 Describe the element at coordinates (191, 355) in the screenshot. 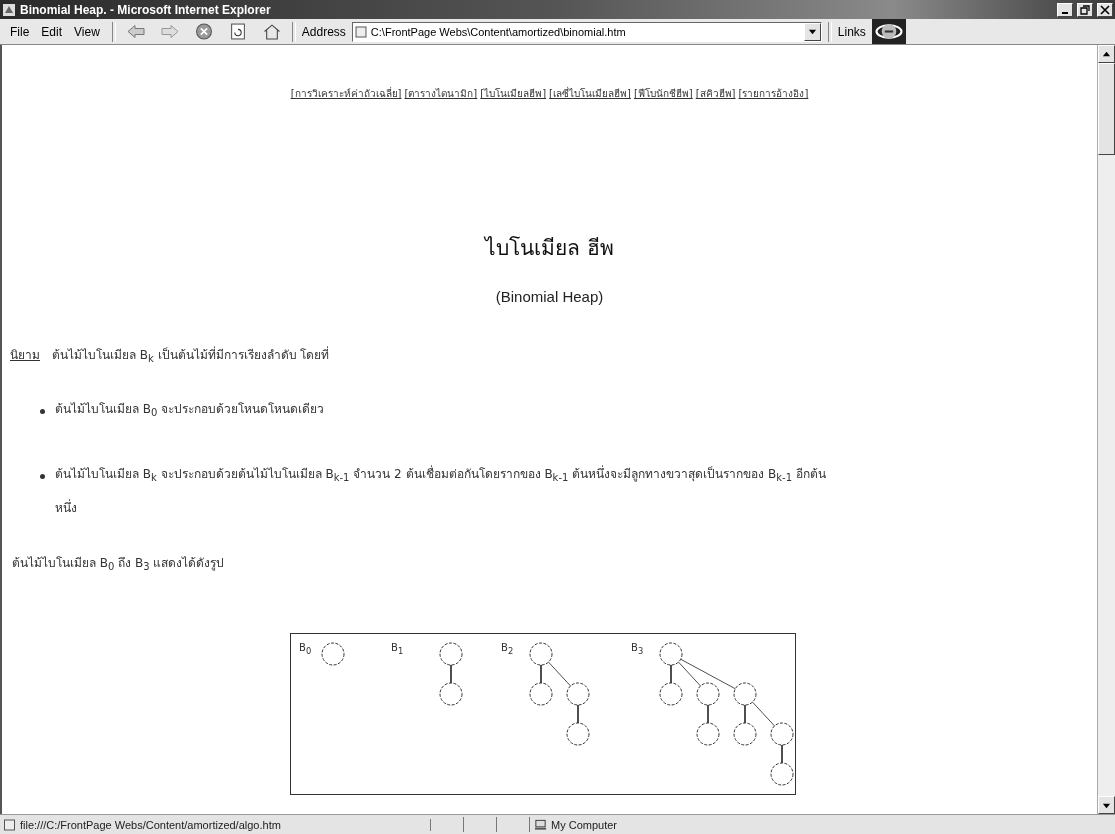

I see `definition-text: ต้นไม้ไบโนเมียล B$_{k}$ เป็นต้นไม้ที่มีการเรียงลำดับ โดยที่` at that location.